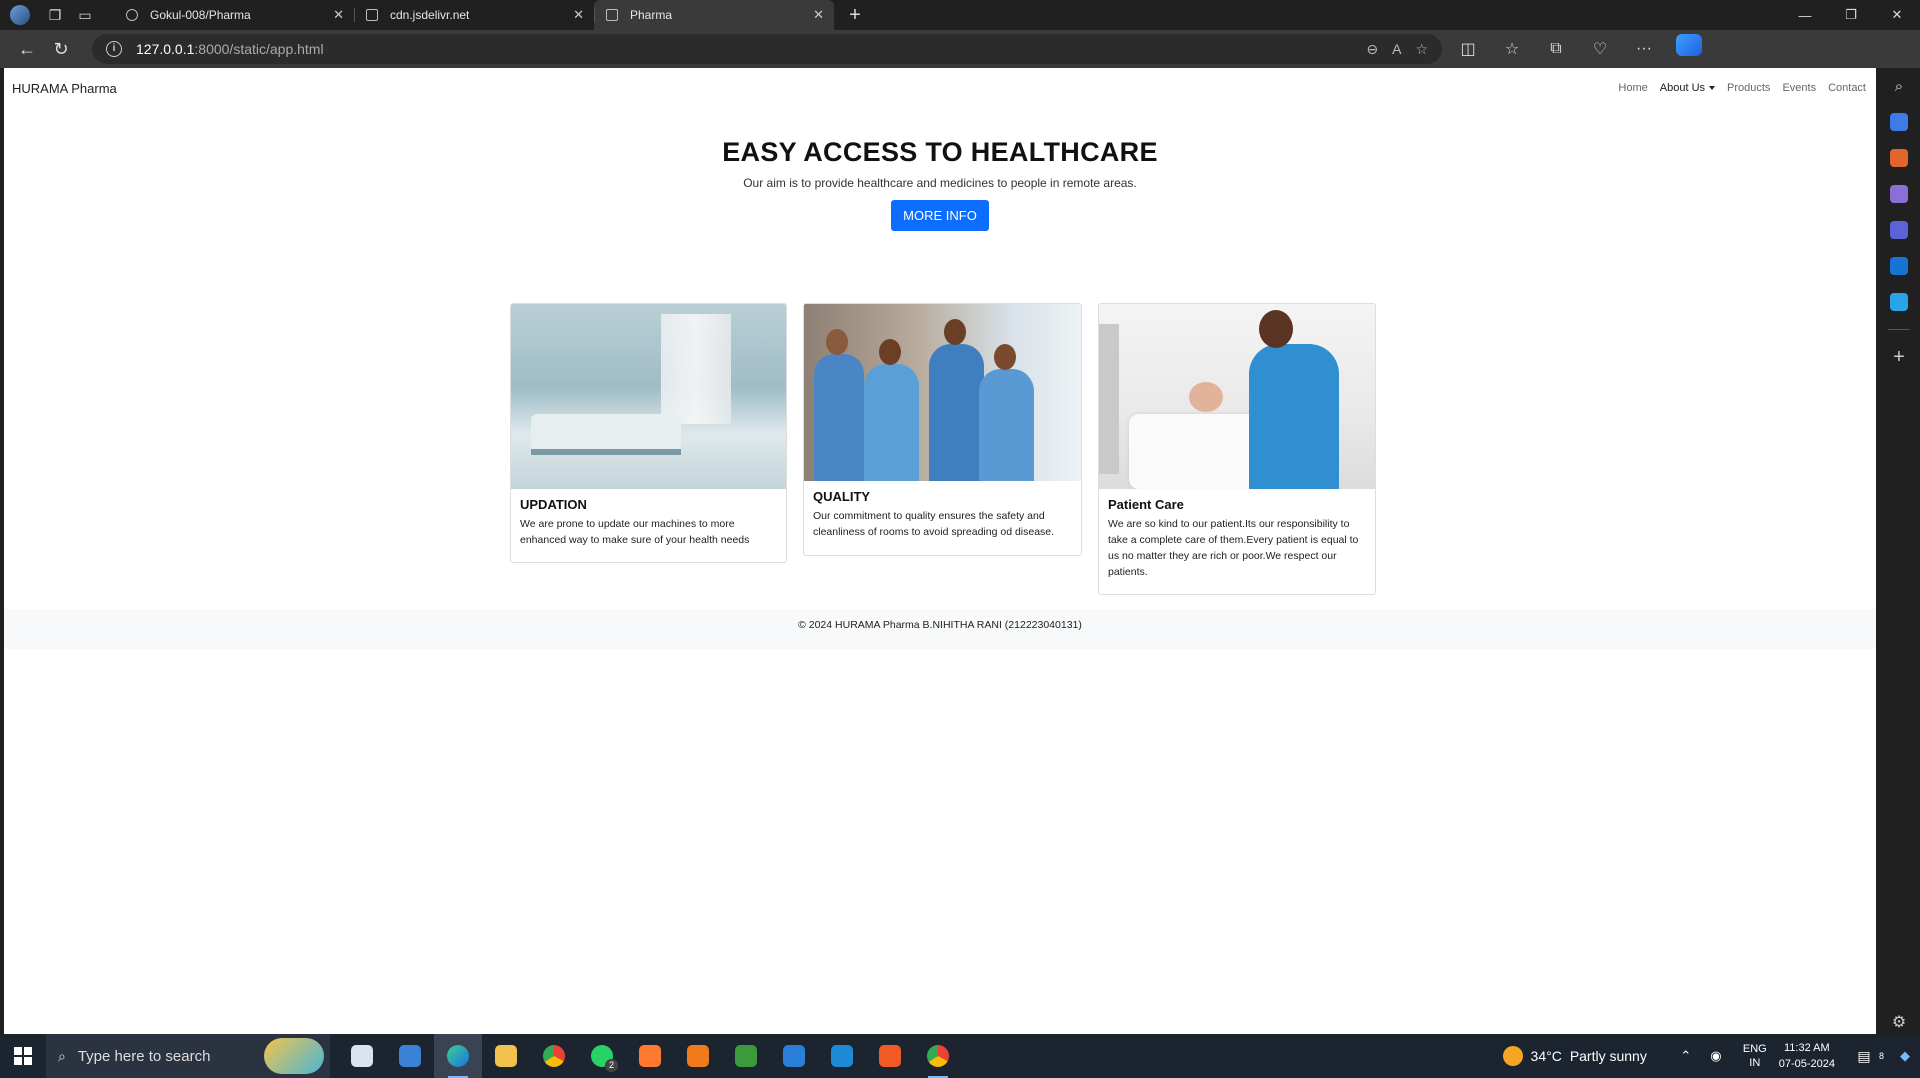  I want to click on taskbar-apps: 2, so click(650, 1056).